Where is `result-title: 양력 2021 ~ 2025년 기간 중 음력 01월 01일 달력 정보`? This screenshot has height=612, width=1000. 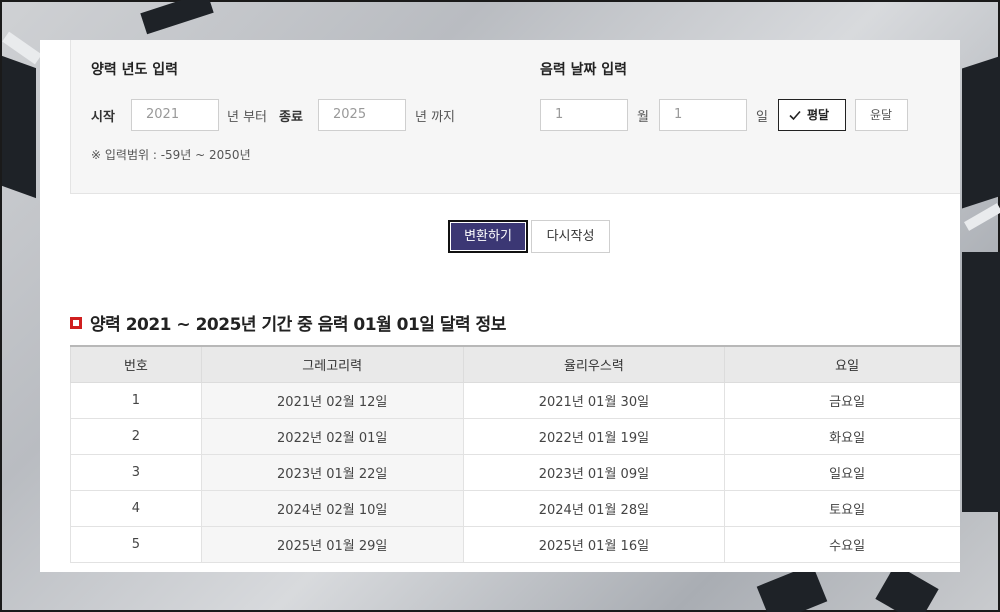
result-title: 양력 2021 ~ 2025년 기간 중 음력 01월 01일 달력 정보 is located at coordinates (288, 322).